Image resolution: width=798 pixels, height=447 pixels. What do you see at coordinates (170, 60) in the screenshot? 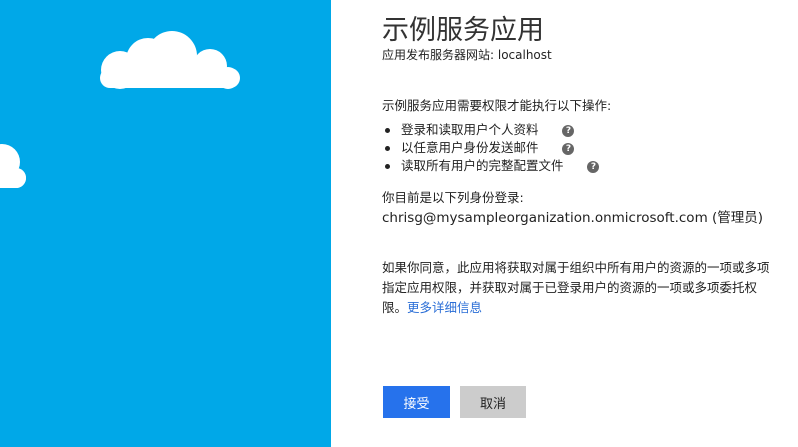
I see `cloud-large-icon` at bounding box center [170, 60].